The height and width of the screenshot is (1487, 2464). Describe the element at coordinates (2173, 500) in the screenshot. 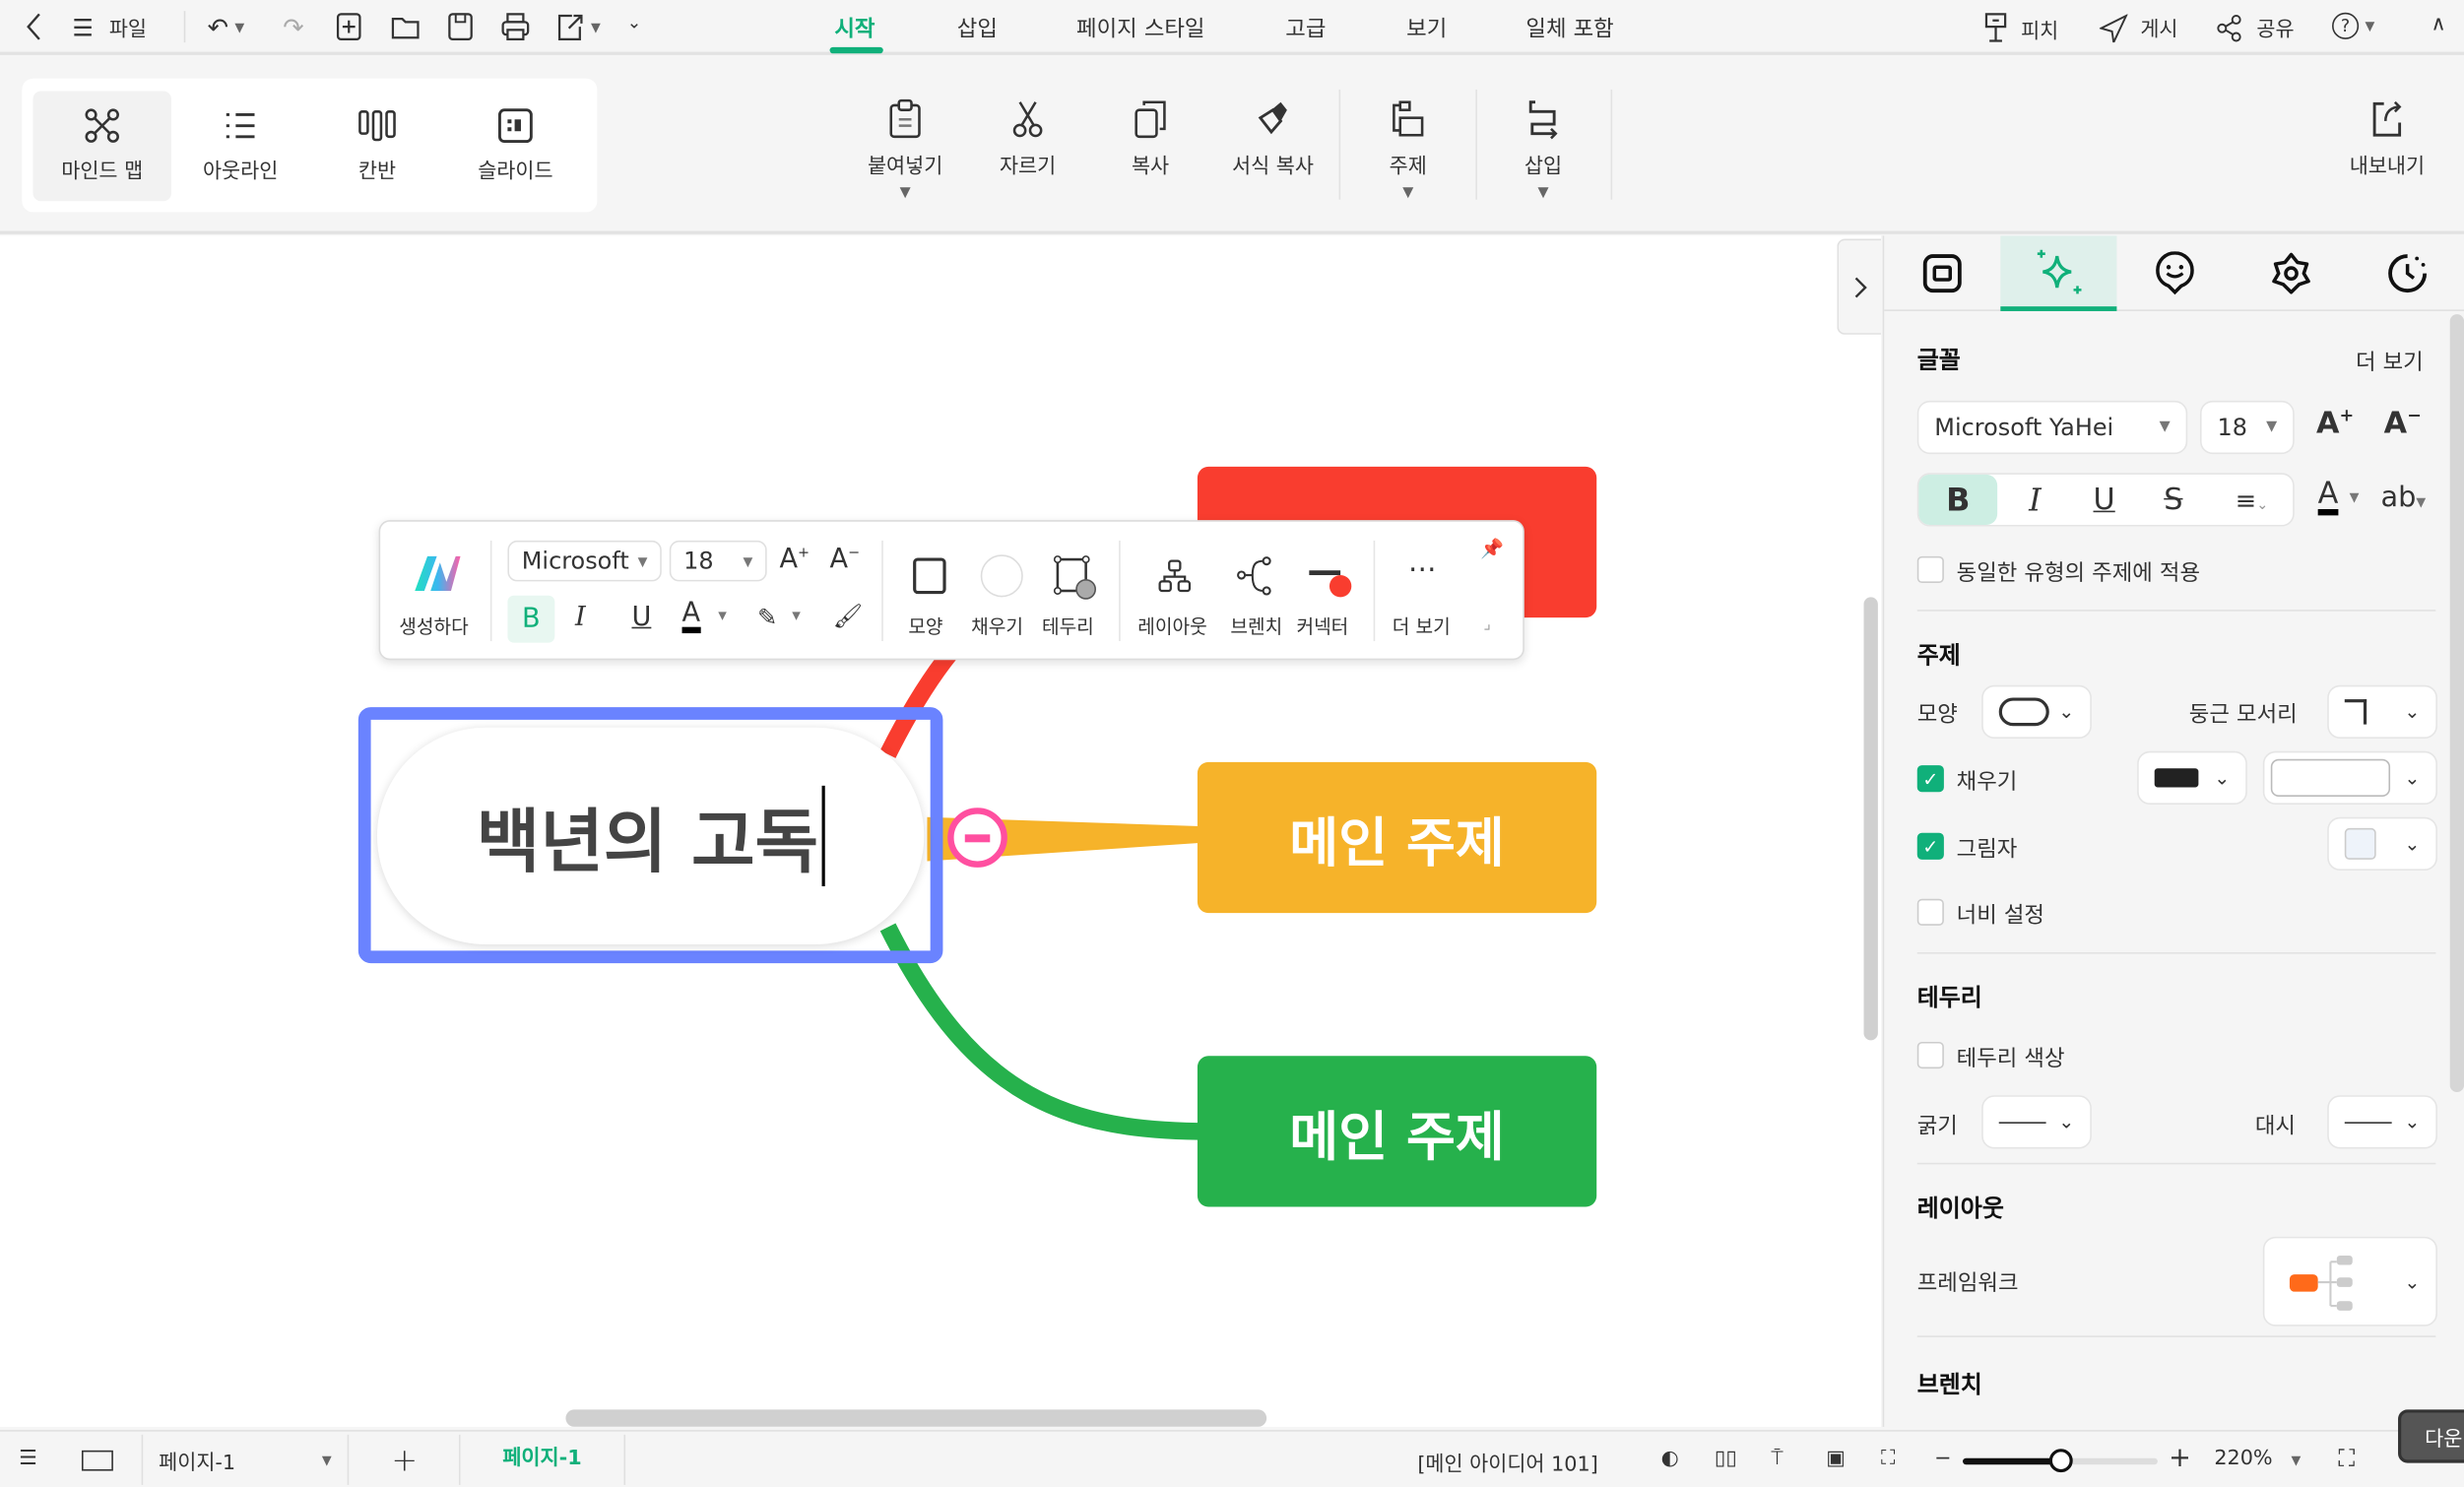

I see `strikethrough-button: S` at that location.